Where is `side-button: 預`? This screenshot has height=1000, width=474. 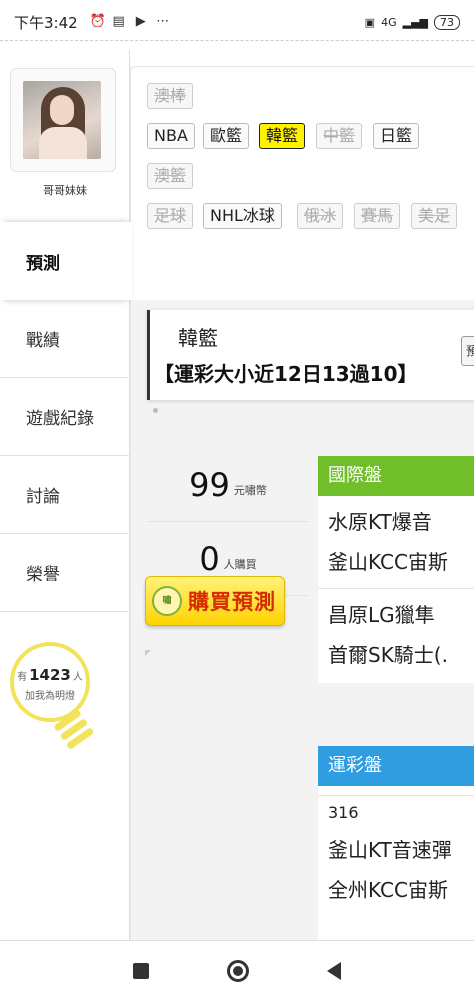
side-button: 預 is located at coordinates (467, 351).